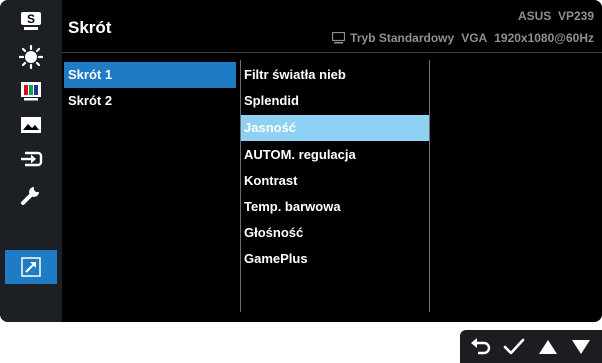 Image resolution: width=602 pixels, height=363 pixels. I want to click on sidebar-item-input, so click(31, 159).